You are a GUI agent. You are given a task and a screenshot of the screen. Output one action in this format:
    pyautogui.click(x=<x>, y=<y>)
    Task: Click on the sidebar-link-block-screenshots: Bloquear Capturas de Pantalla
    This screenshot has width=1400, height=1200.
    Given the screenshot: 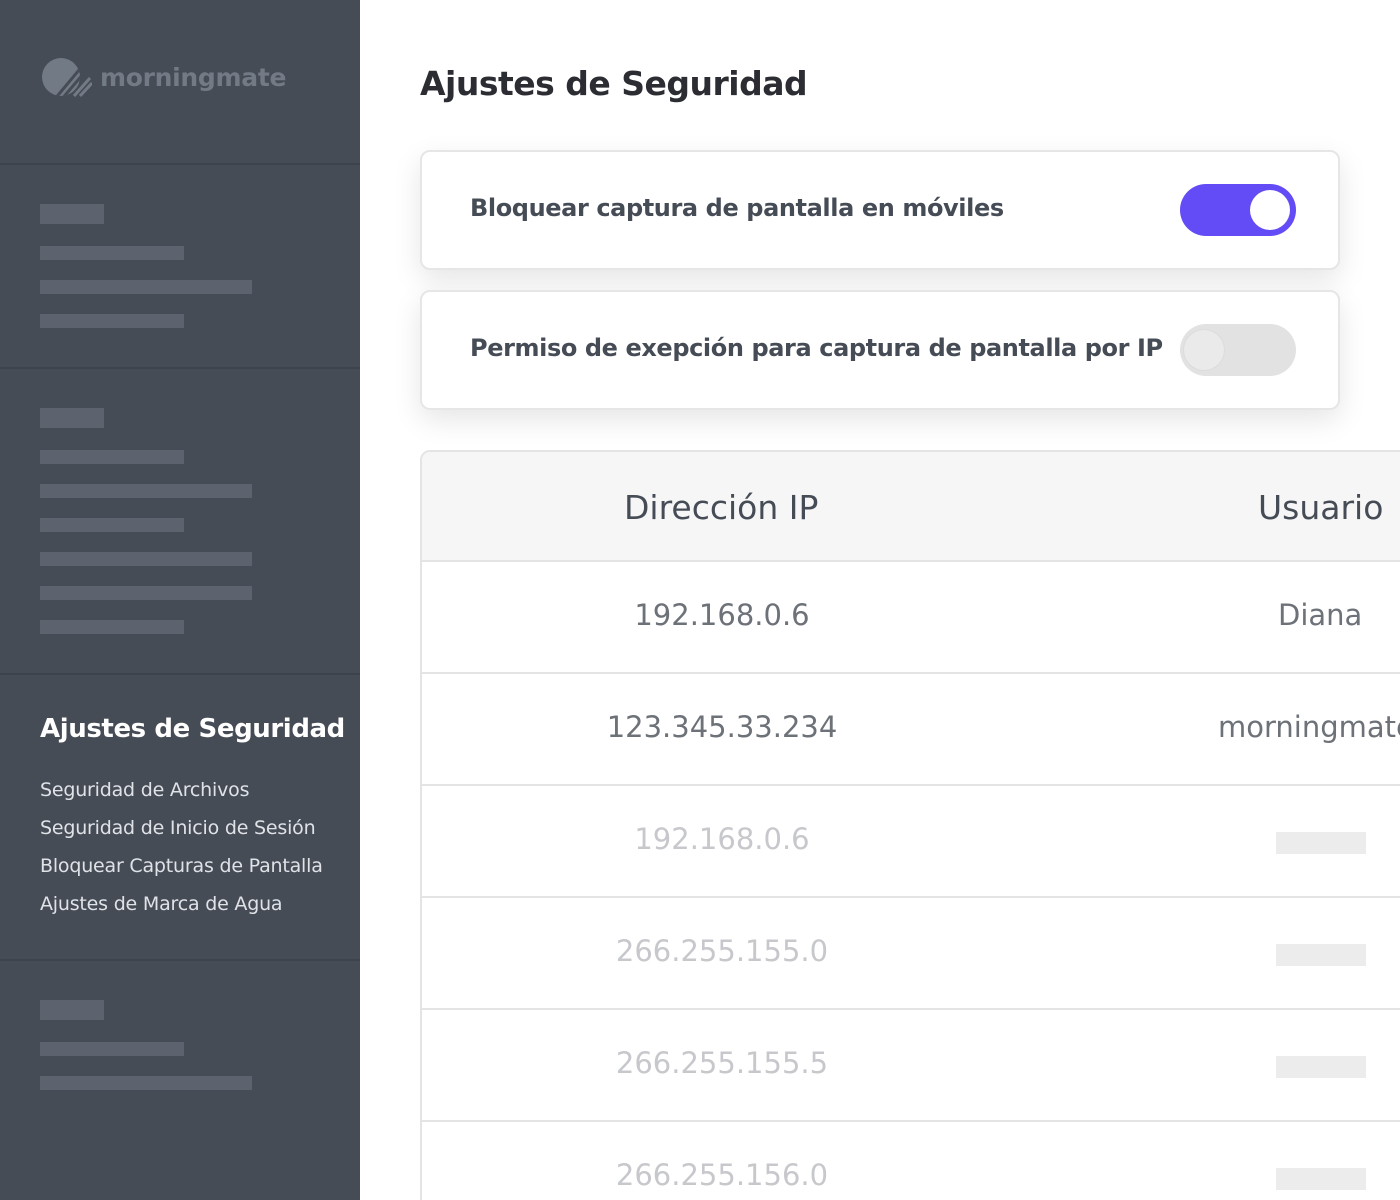 What is the action you would take?
    pyautogui.click(x=181, y=866)
    